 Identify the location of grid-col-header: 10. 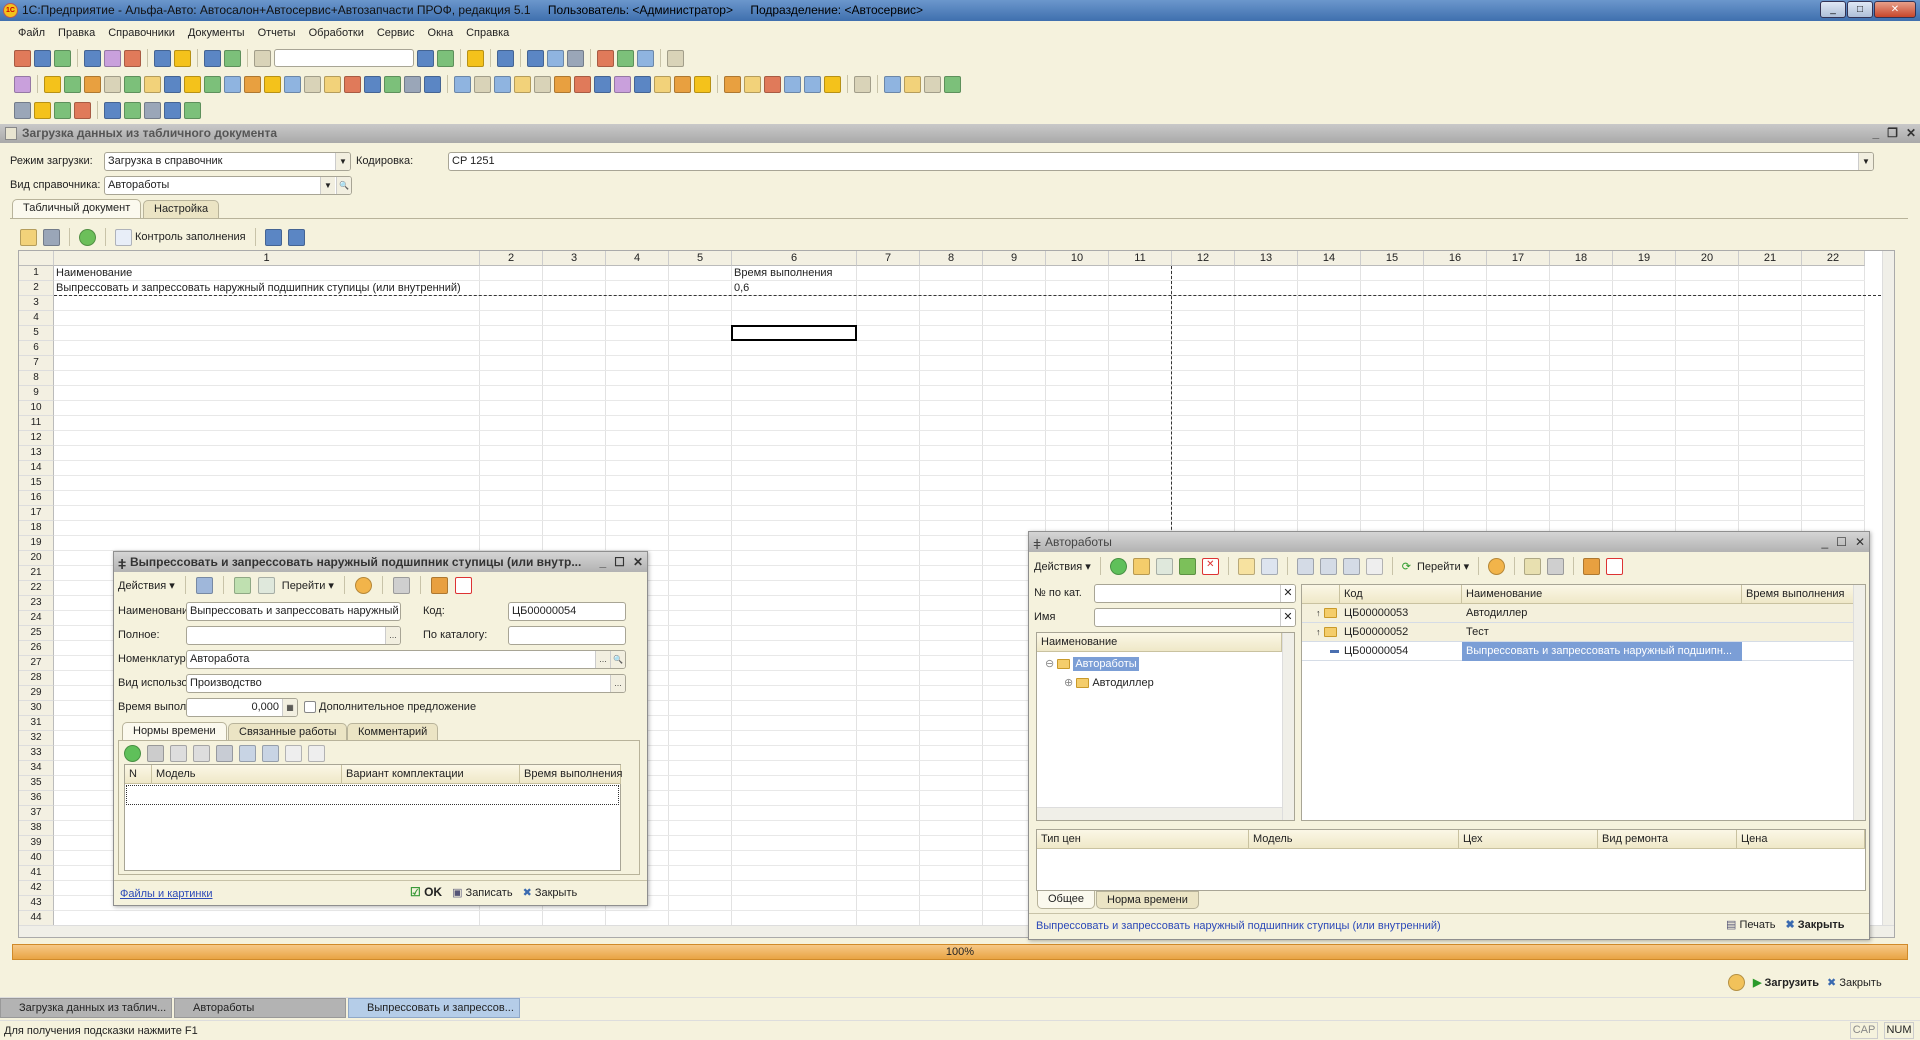
(1077, 258).